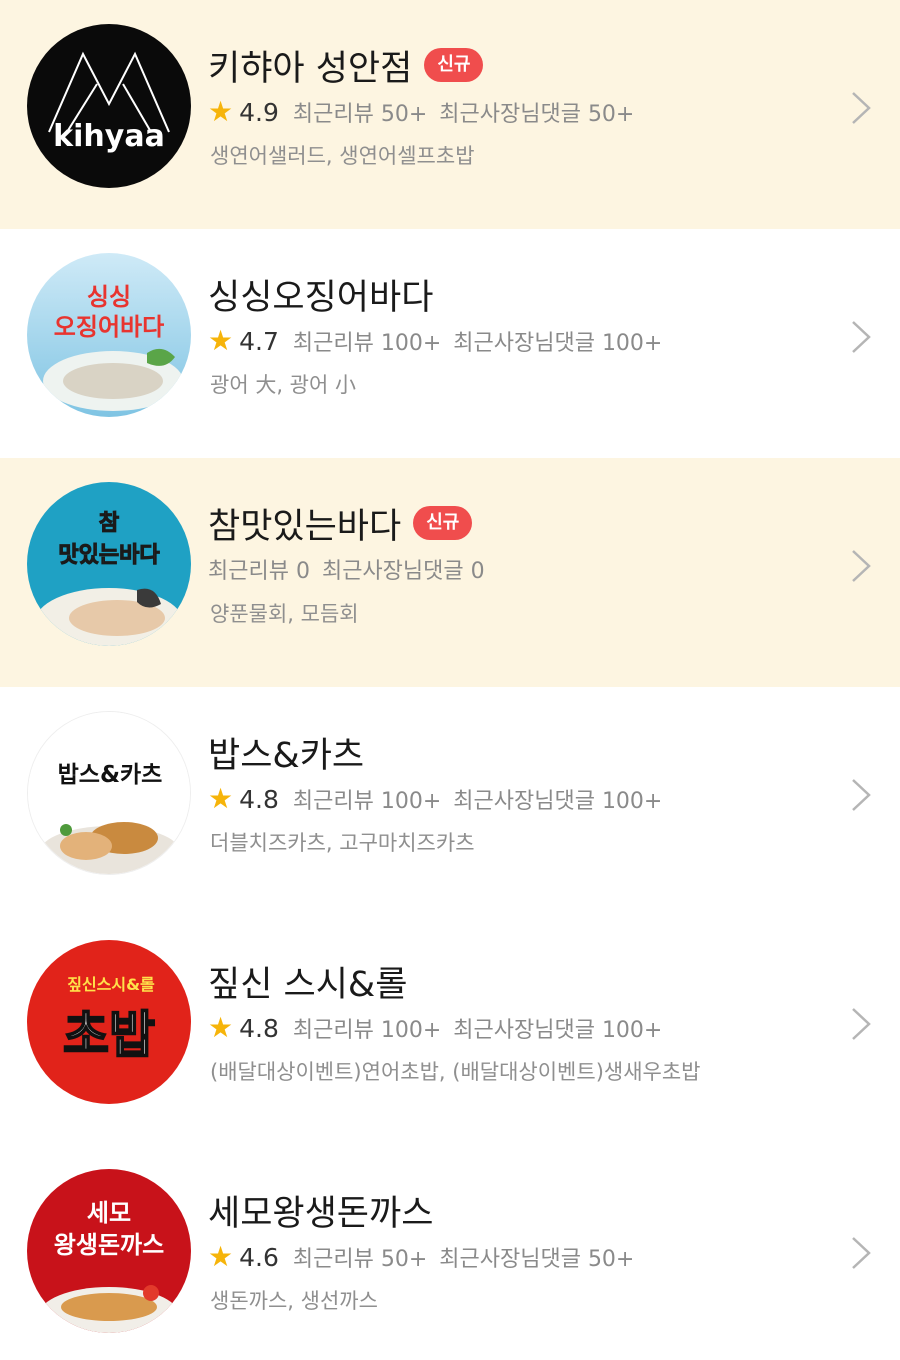 This screenshot has height=1360, width=900. I want to click on logo-text: 짚신스시&롤, so click(111, 984).